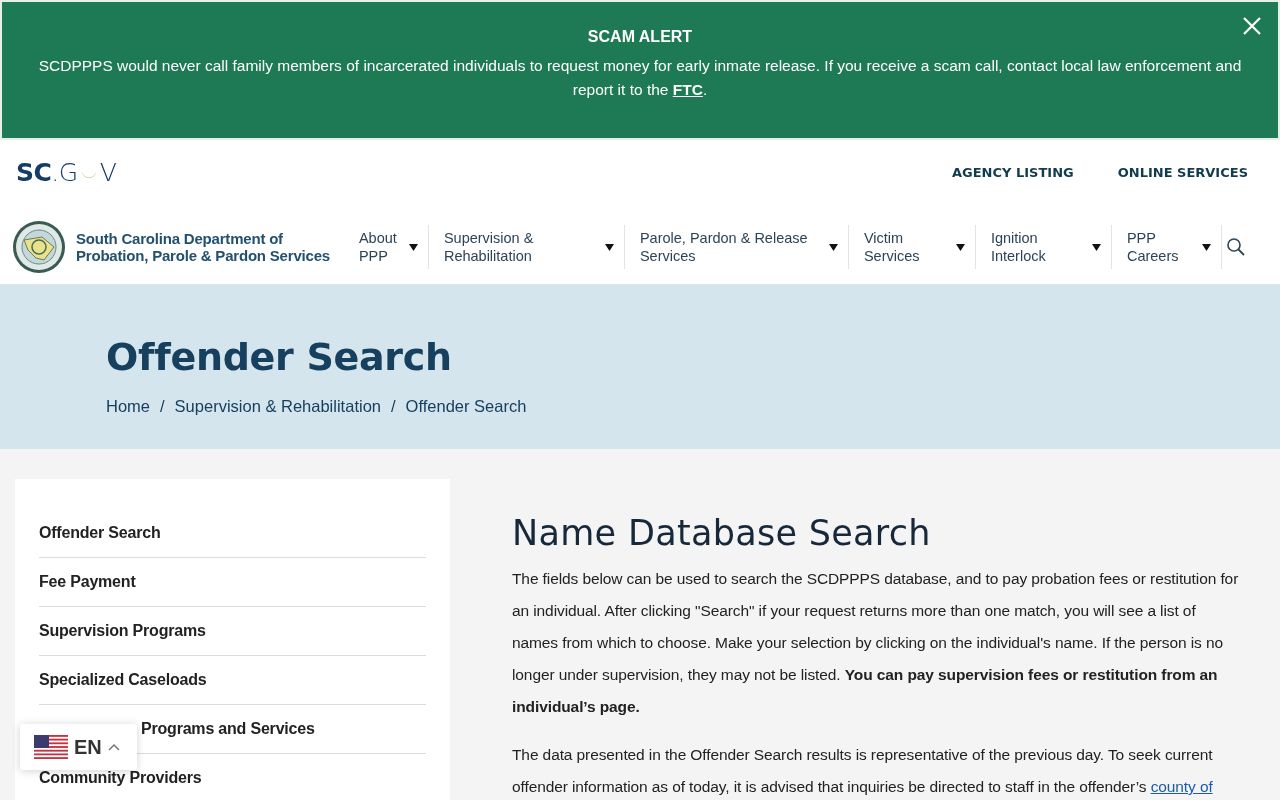  What do you see at coordinates (1042, 247) in the screenshot?
I see `nav-menu-item: Ignition Interlock` at bounding box center [1042, 247].